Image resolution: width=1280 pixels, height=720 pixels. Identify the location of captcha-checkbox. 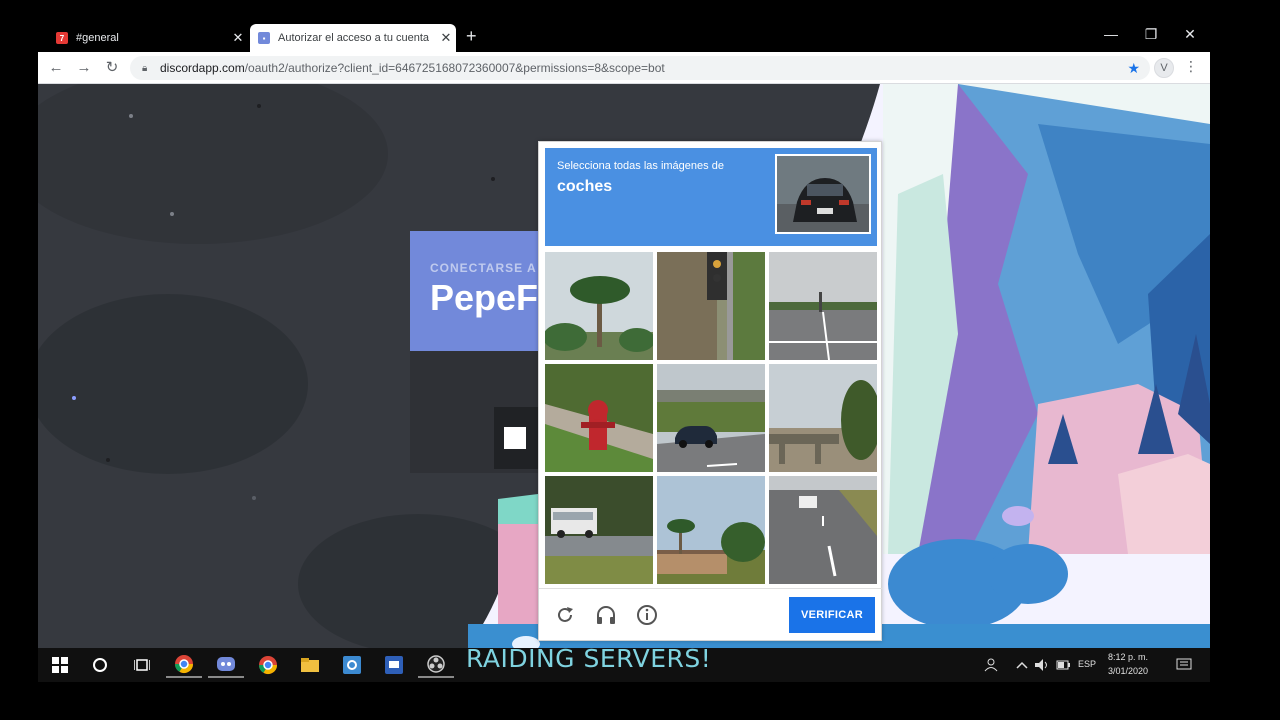
(515, 438).